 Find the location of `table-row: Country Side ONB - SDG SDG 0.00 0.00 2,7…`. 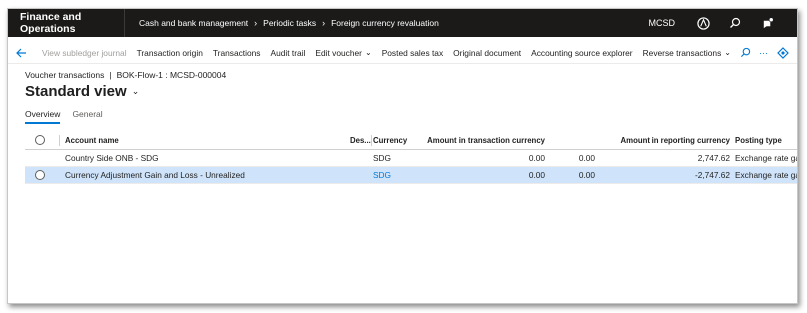

table-row: Country Side ONB - SDG SDG 0.00 0.00 2,7… is located at coordinates (411, 158).